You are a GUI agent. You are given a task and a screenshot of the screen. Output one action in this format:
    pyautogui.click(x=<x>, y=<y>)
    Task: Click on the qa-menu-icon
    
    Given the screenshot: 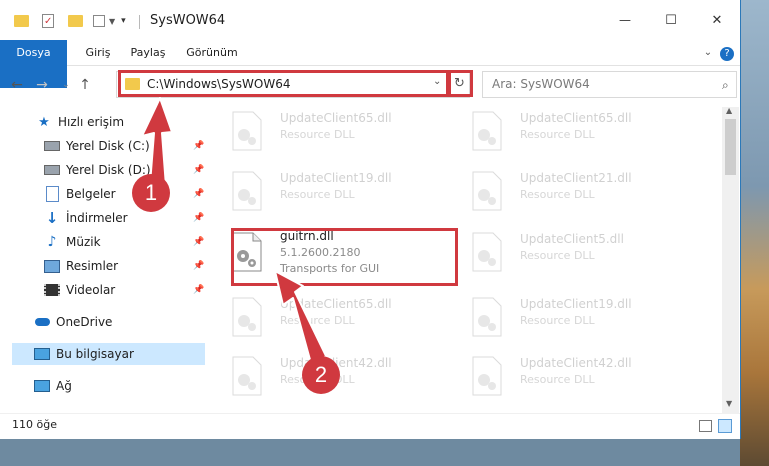 What is the action you would take?
    pyautogui.click(x=99, y=21)
    